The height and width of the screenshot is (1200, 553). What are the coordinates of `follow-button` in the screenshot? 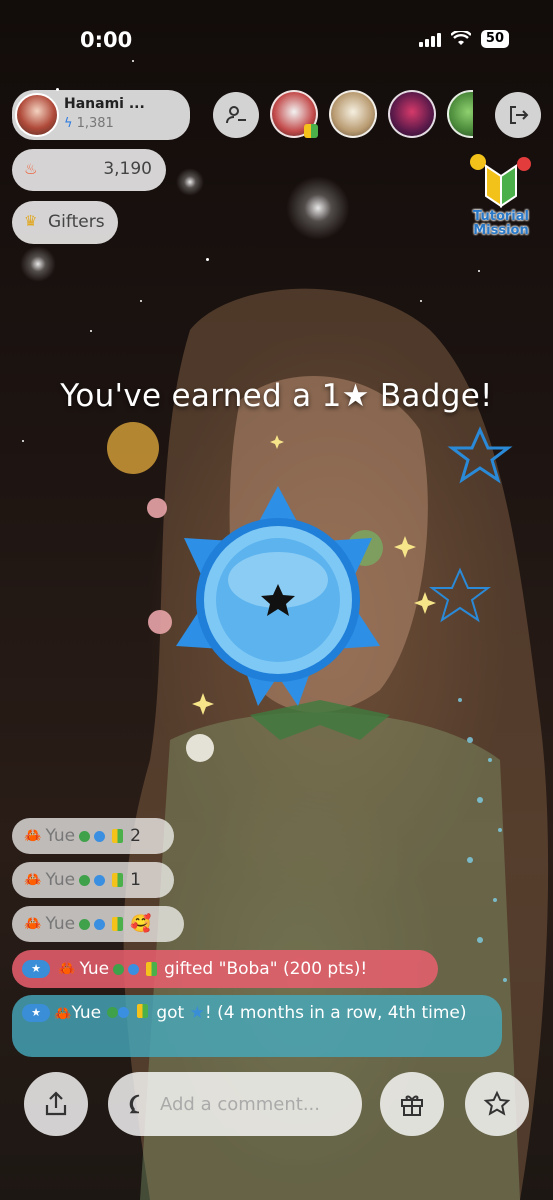 It's located at (236, 115).